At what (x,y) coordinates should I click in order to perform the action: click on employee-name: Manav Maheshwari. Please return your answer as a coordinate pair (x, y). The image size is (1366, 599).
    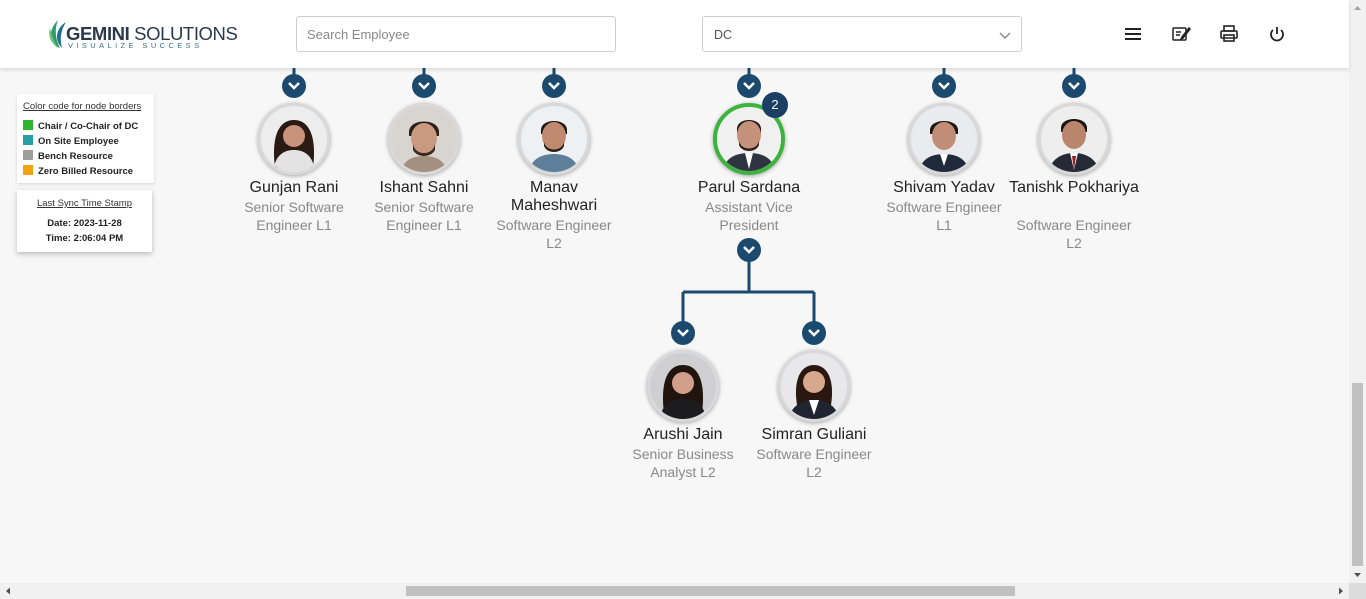
    Looking at the image, I should click on (554, 196).